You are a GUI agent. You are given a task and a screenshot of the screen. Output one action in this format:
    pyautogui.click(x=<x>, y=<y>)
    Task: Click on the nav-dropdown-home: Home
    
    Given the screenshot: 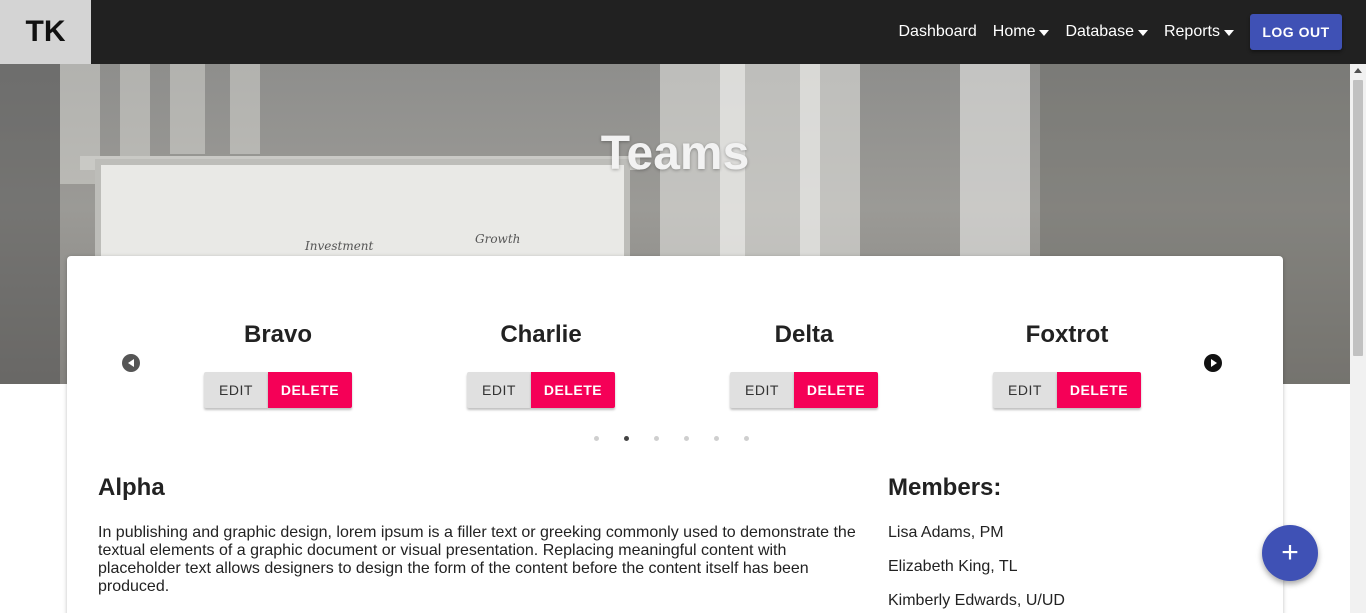 What is the action you would take?
    pyautogui.click(x=1021, y=32)
    